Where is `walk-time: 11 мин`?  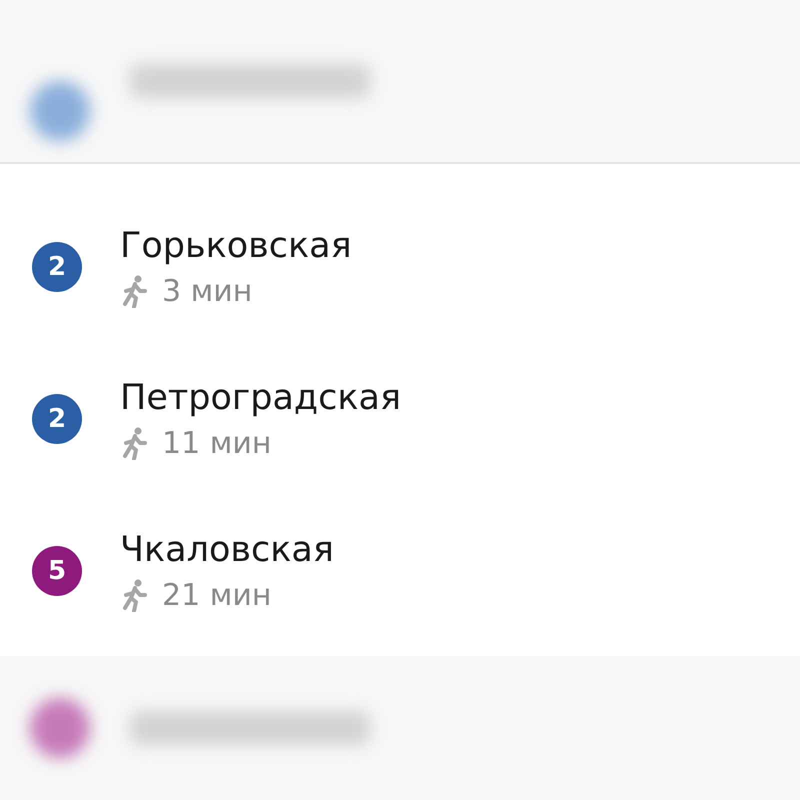 walk-time: 11 мин is located at coordinates (217, 443).